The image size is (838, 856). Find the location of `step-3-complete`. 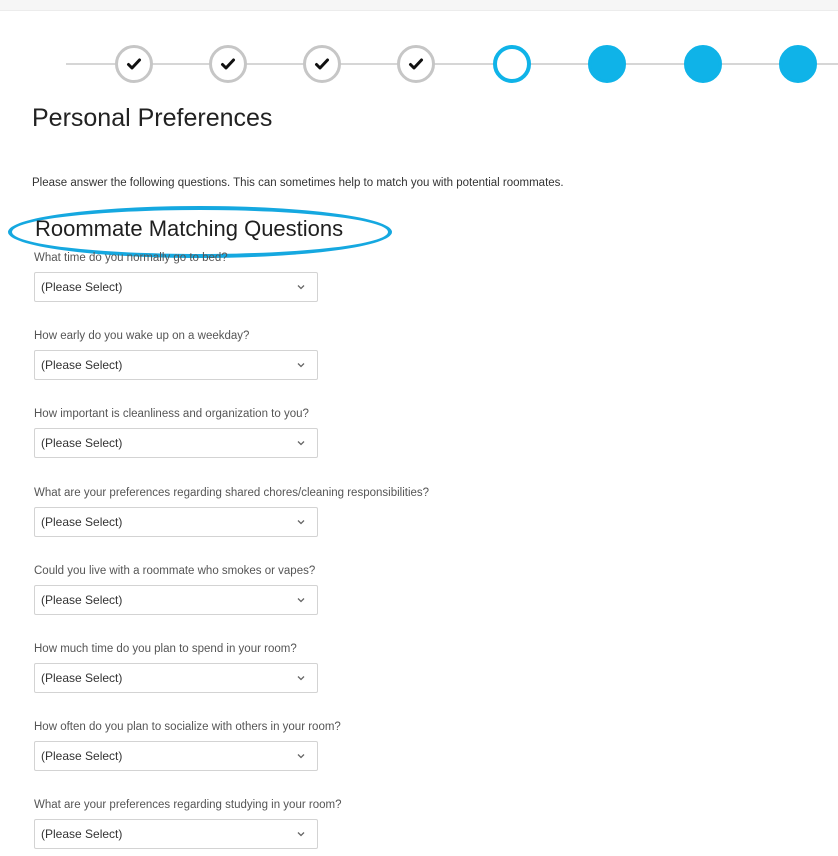

step-3-complete is located at coordinates (322, 64).